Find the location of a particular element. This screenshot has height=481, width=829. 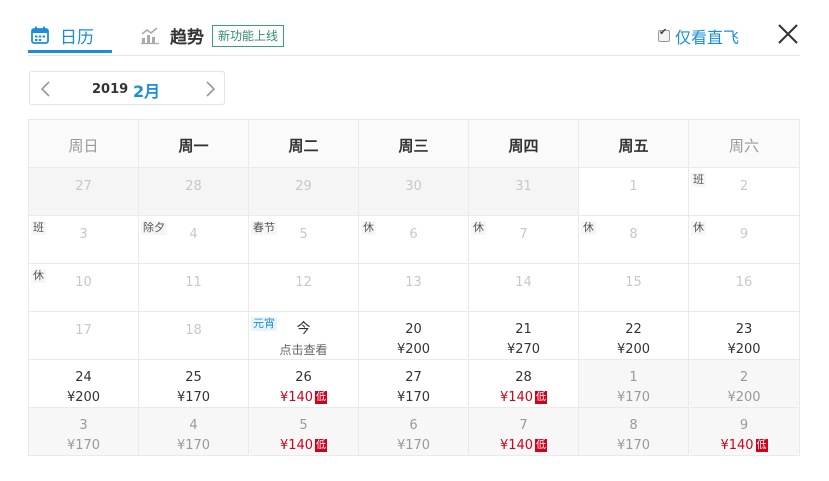

calendar-day-cell: 5 ¥140 低 is located at coordinates (304, 432).